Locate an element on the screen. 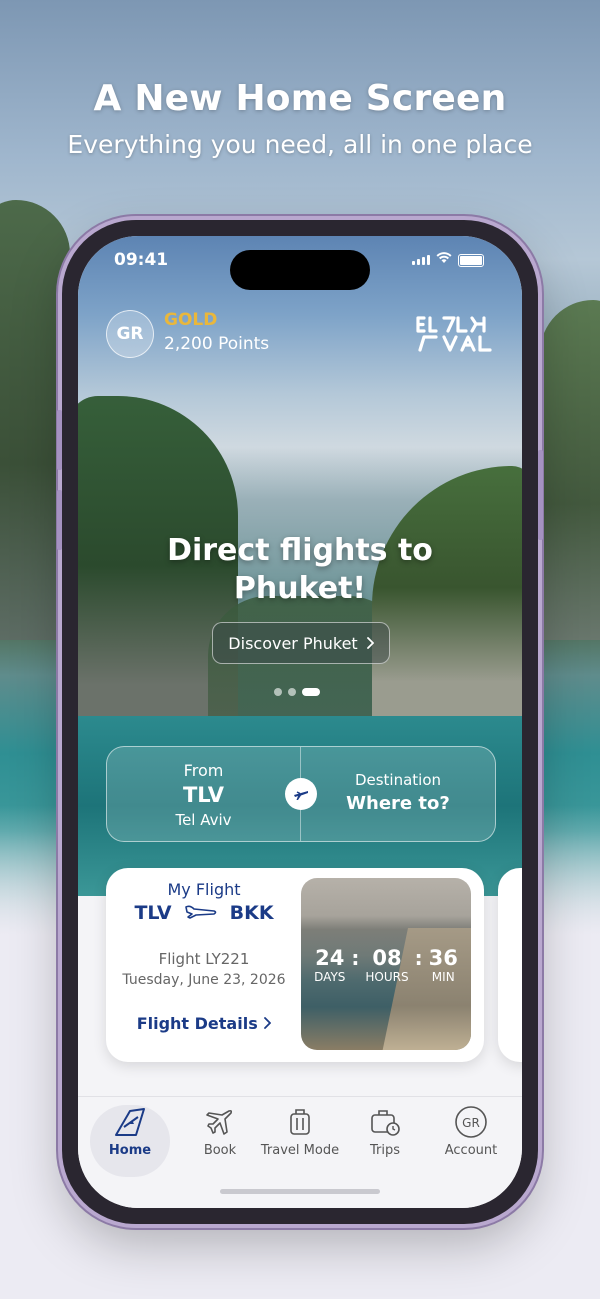 This screenshot has height=1299, width=600. home-indicator is located at coordinates (300, 1191).